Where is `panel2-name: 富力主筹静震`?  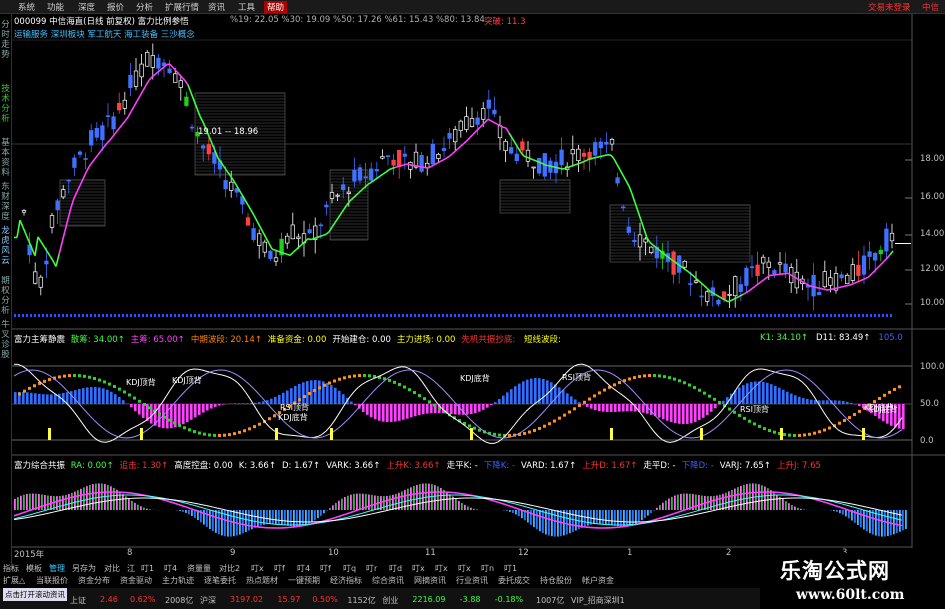 panel2-name: 富力主筹静震 is located at coordinates (39, 340).